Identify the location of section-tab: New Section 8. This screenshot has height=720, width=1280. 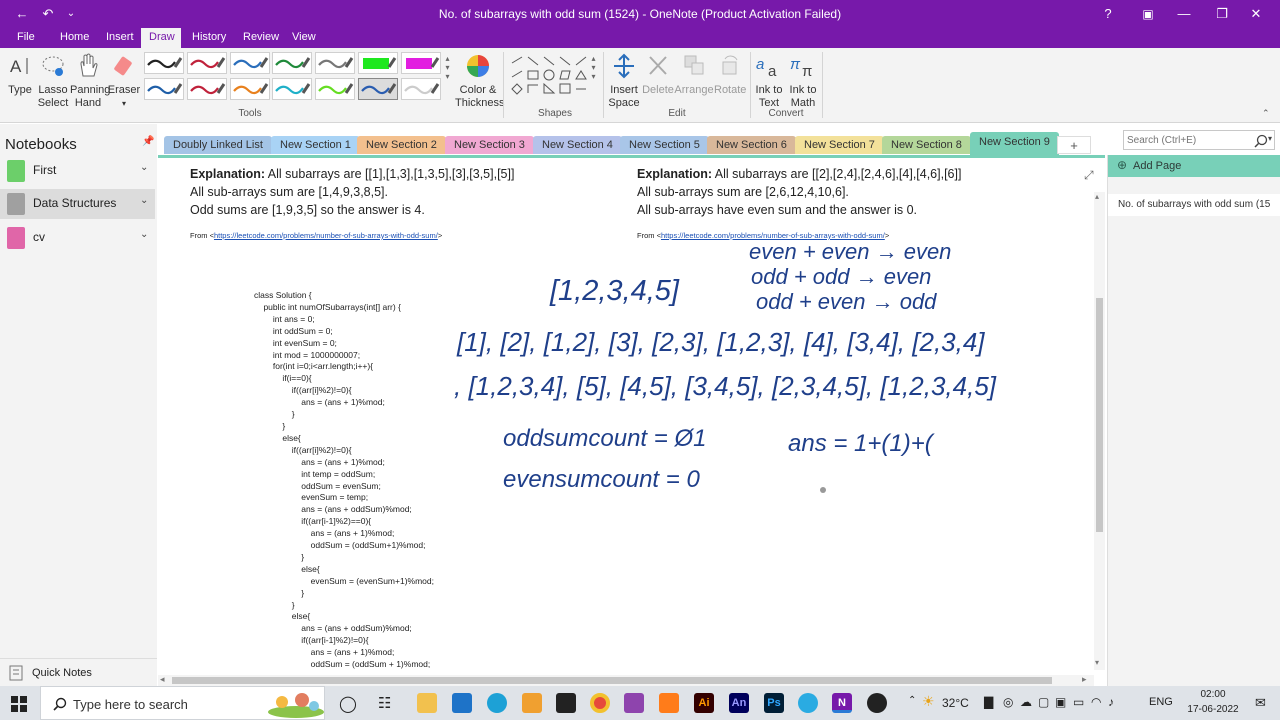
(926, 145).